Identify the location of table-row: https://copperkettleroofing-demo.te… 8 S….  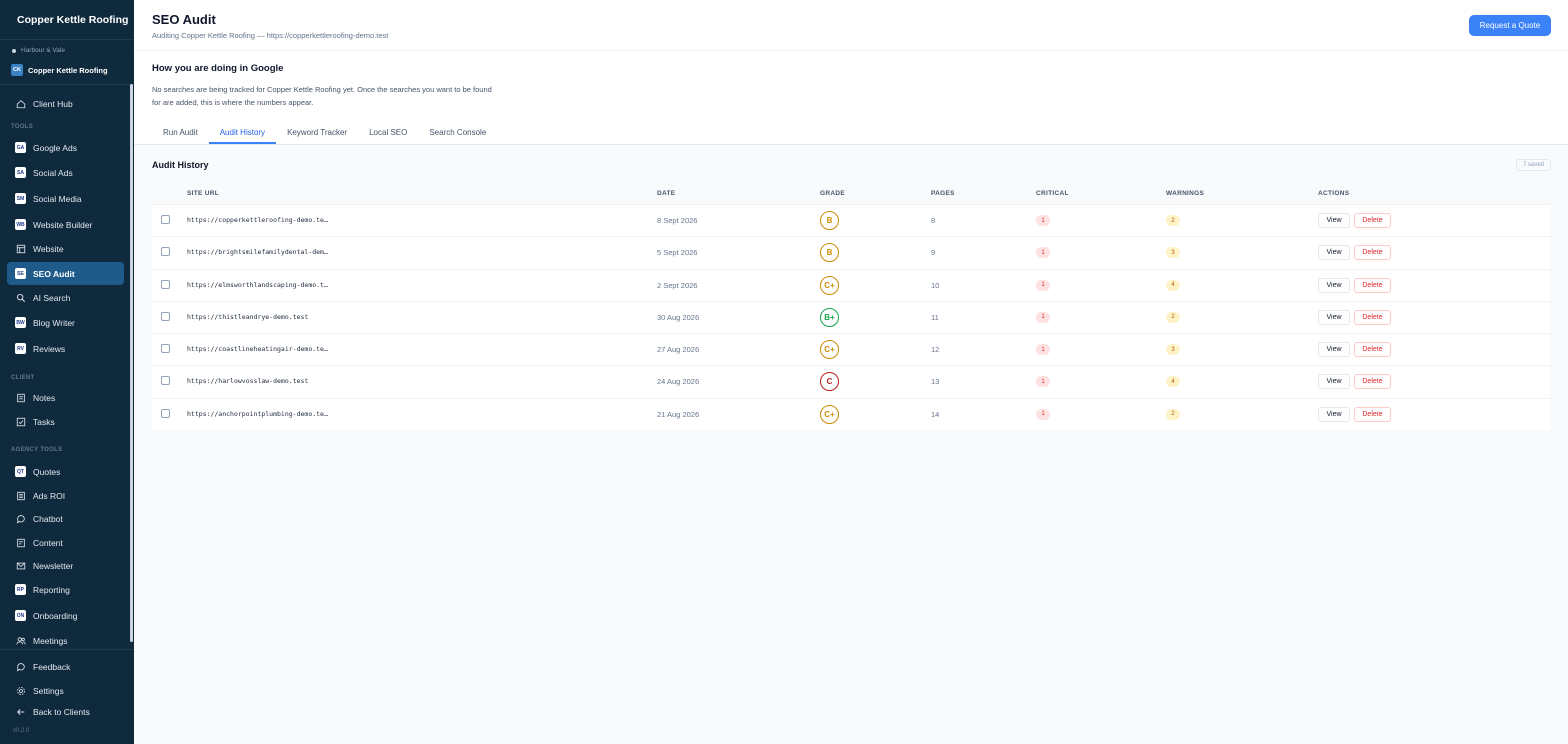
(851, 220).